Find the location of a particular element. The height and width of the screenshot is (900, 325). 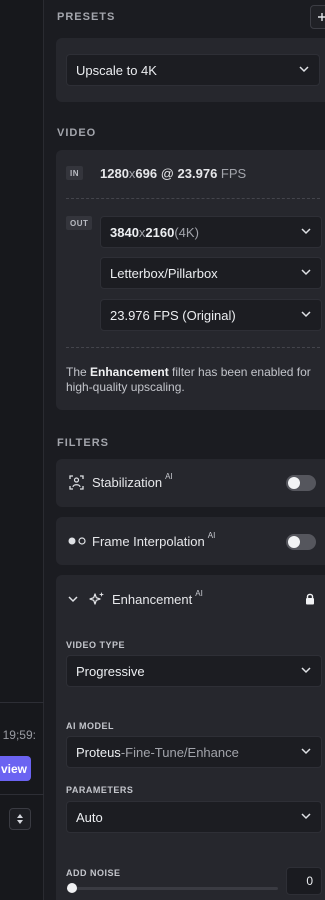

stabilization-title: Stabilization AI is located at coordinates (132, 481).